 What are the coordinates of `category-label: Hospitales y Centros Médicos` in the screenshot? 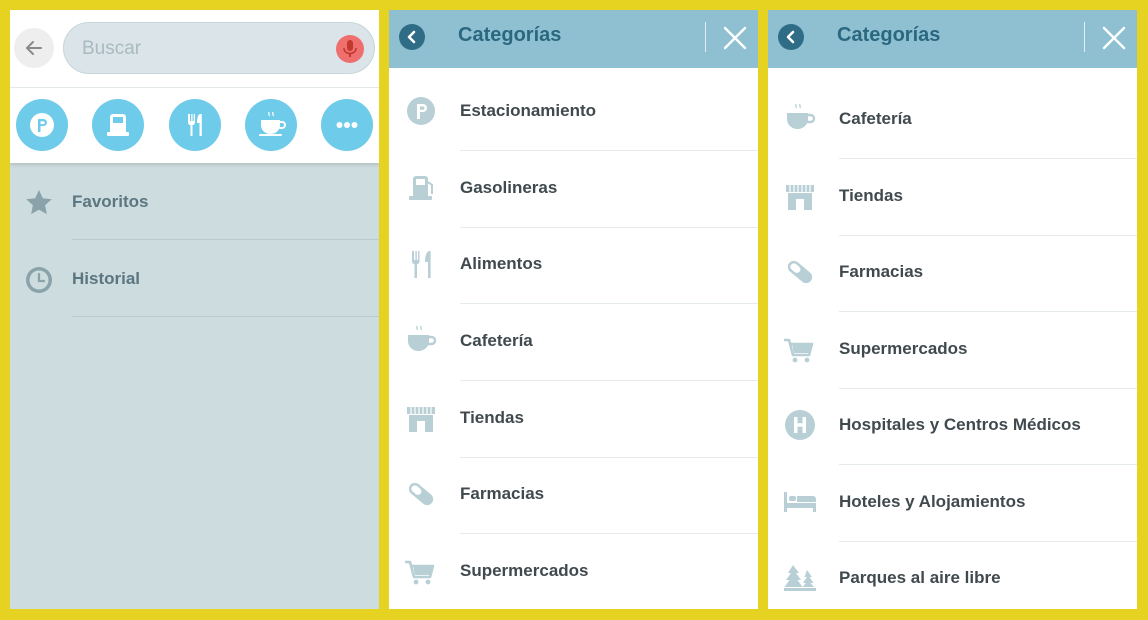 It's located at (960, 424).